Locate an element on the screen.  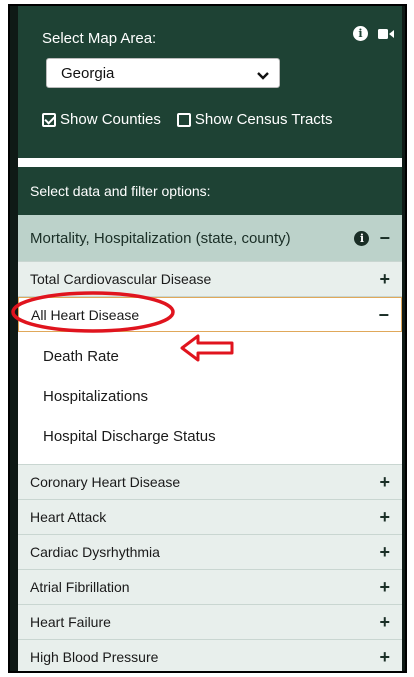
map-area-selected-value: Georgia is located at coordinates (88, 73).